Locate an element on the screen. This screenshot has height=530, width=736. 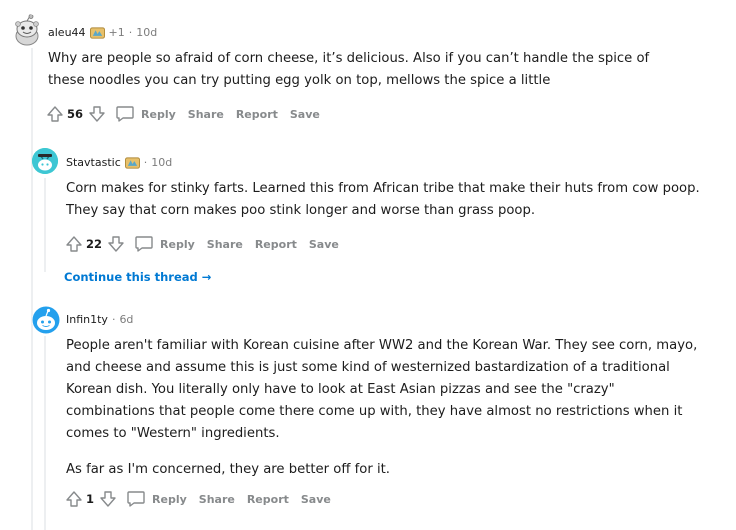
flair-count: +1 is located at coordinates (116, 32).